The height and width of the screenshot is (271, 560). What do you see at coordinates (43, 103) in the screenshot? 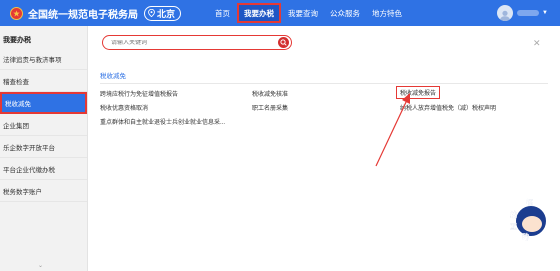
I see `sidebar-item-tax-relief: 税收减免` at bounding box center [43, 103].